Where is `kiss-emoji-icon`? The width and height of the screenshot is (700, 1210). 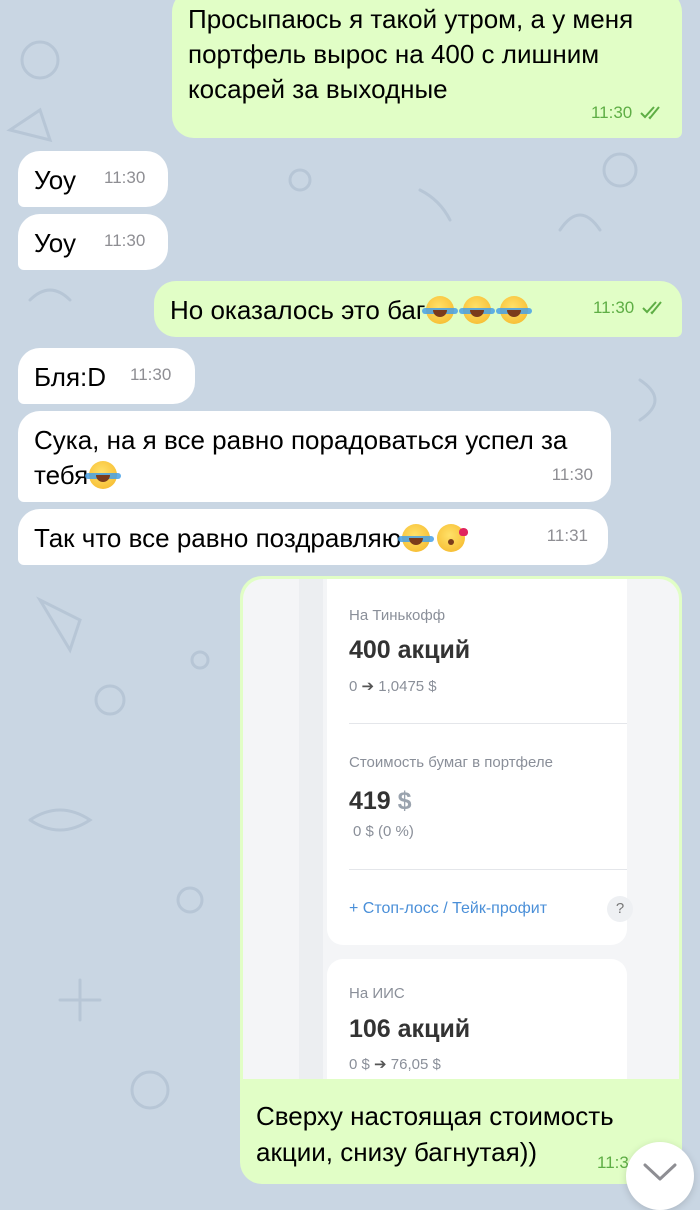
kiss-emoji-icon is located at coordinates (453, 538).